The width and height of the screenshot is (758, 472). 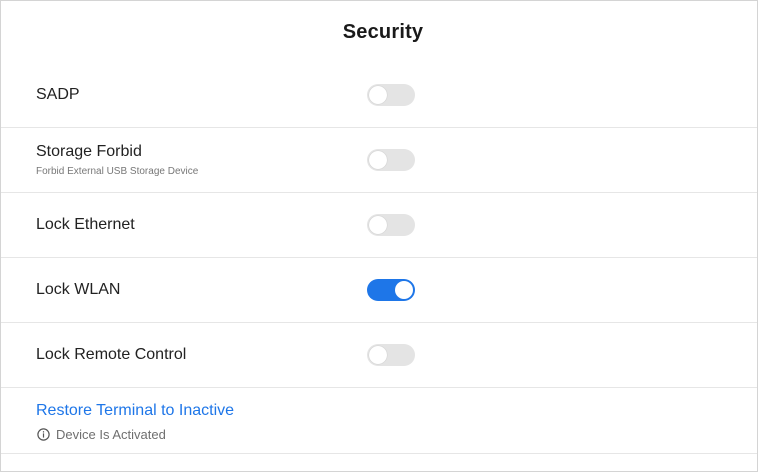 What do you see at coordinates (391, 95) in the screenshot?
I see `sadp-toggle` at bounding box center [391, 95].